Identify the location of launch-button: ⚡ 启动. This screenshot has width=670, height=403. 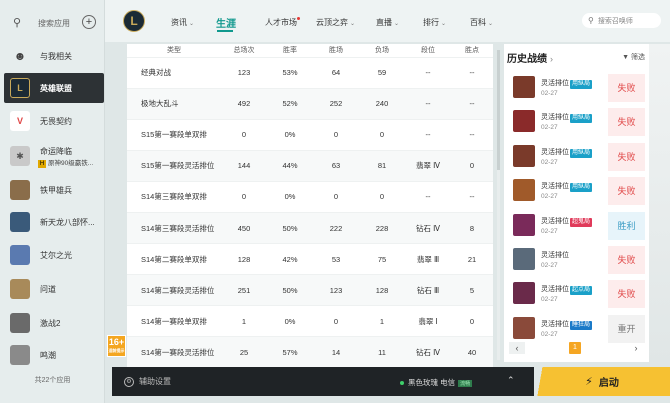
(602, 381).